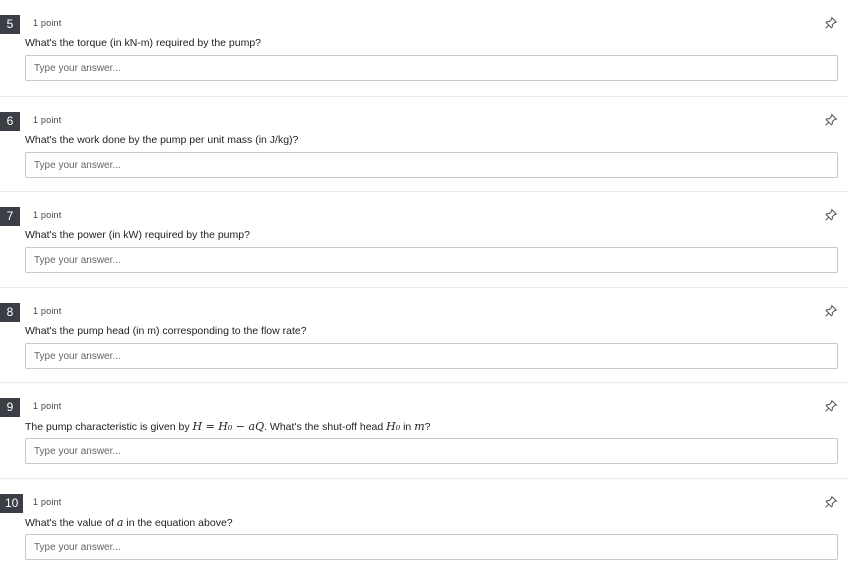 The height and width of the screenshot is (576, 848). Describe the element at coordinates (10, 407) in the screenshot. I see `question-number: 9` at that location.